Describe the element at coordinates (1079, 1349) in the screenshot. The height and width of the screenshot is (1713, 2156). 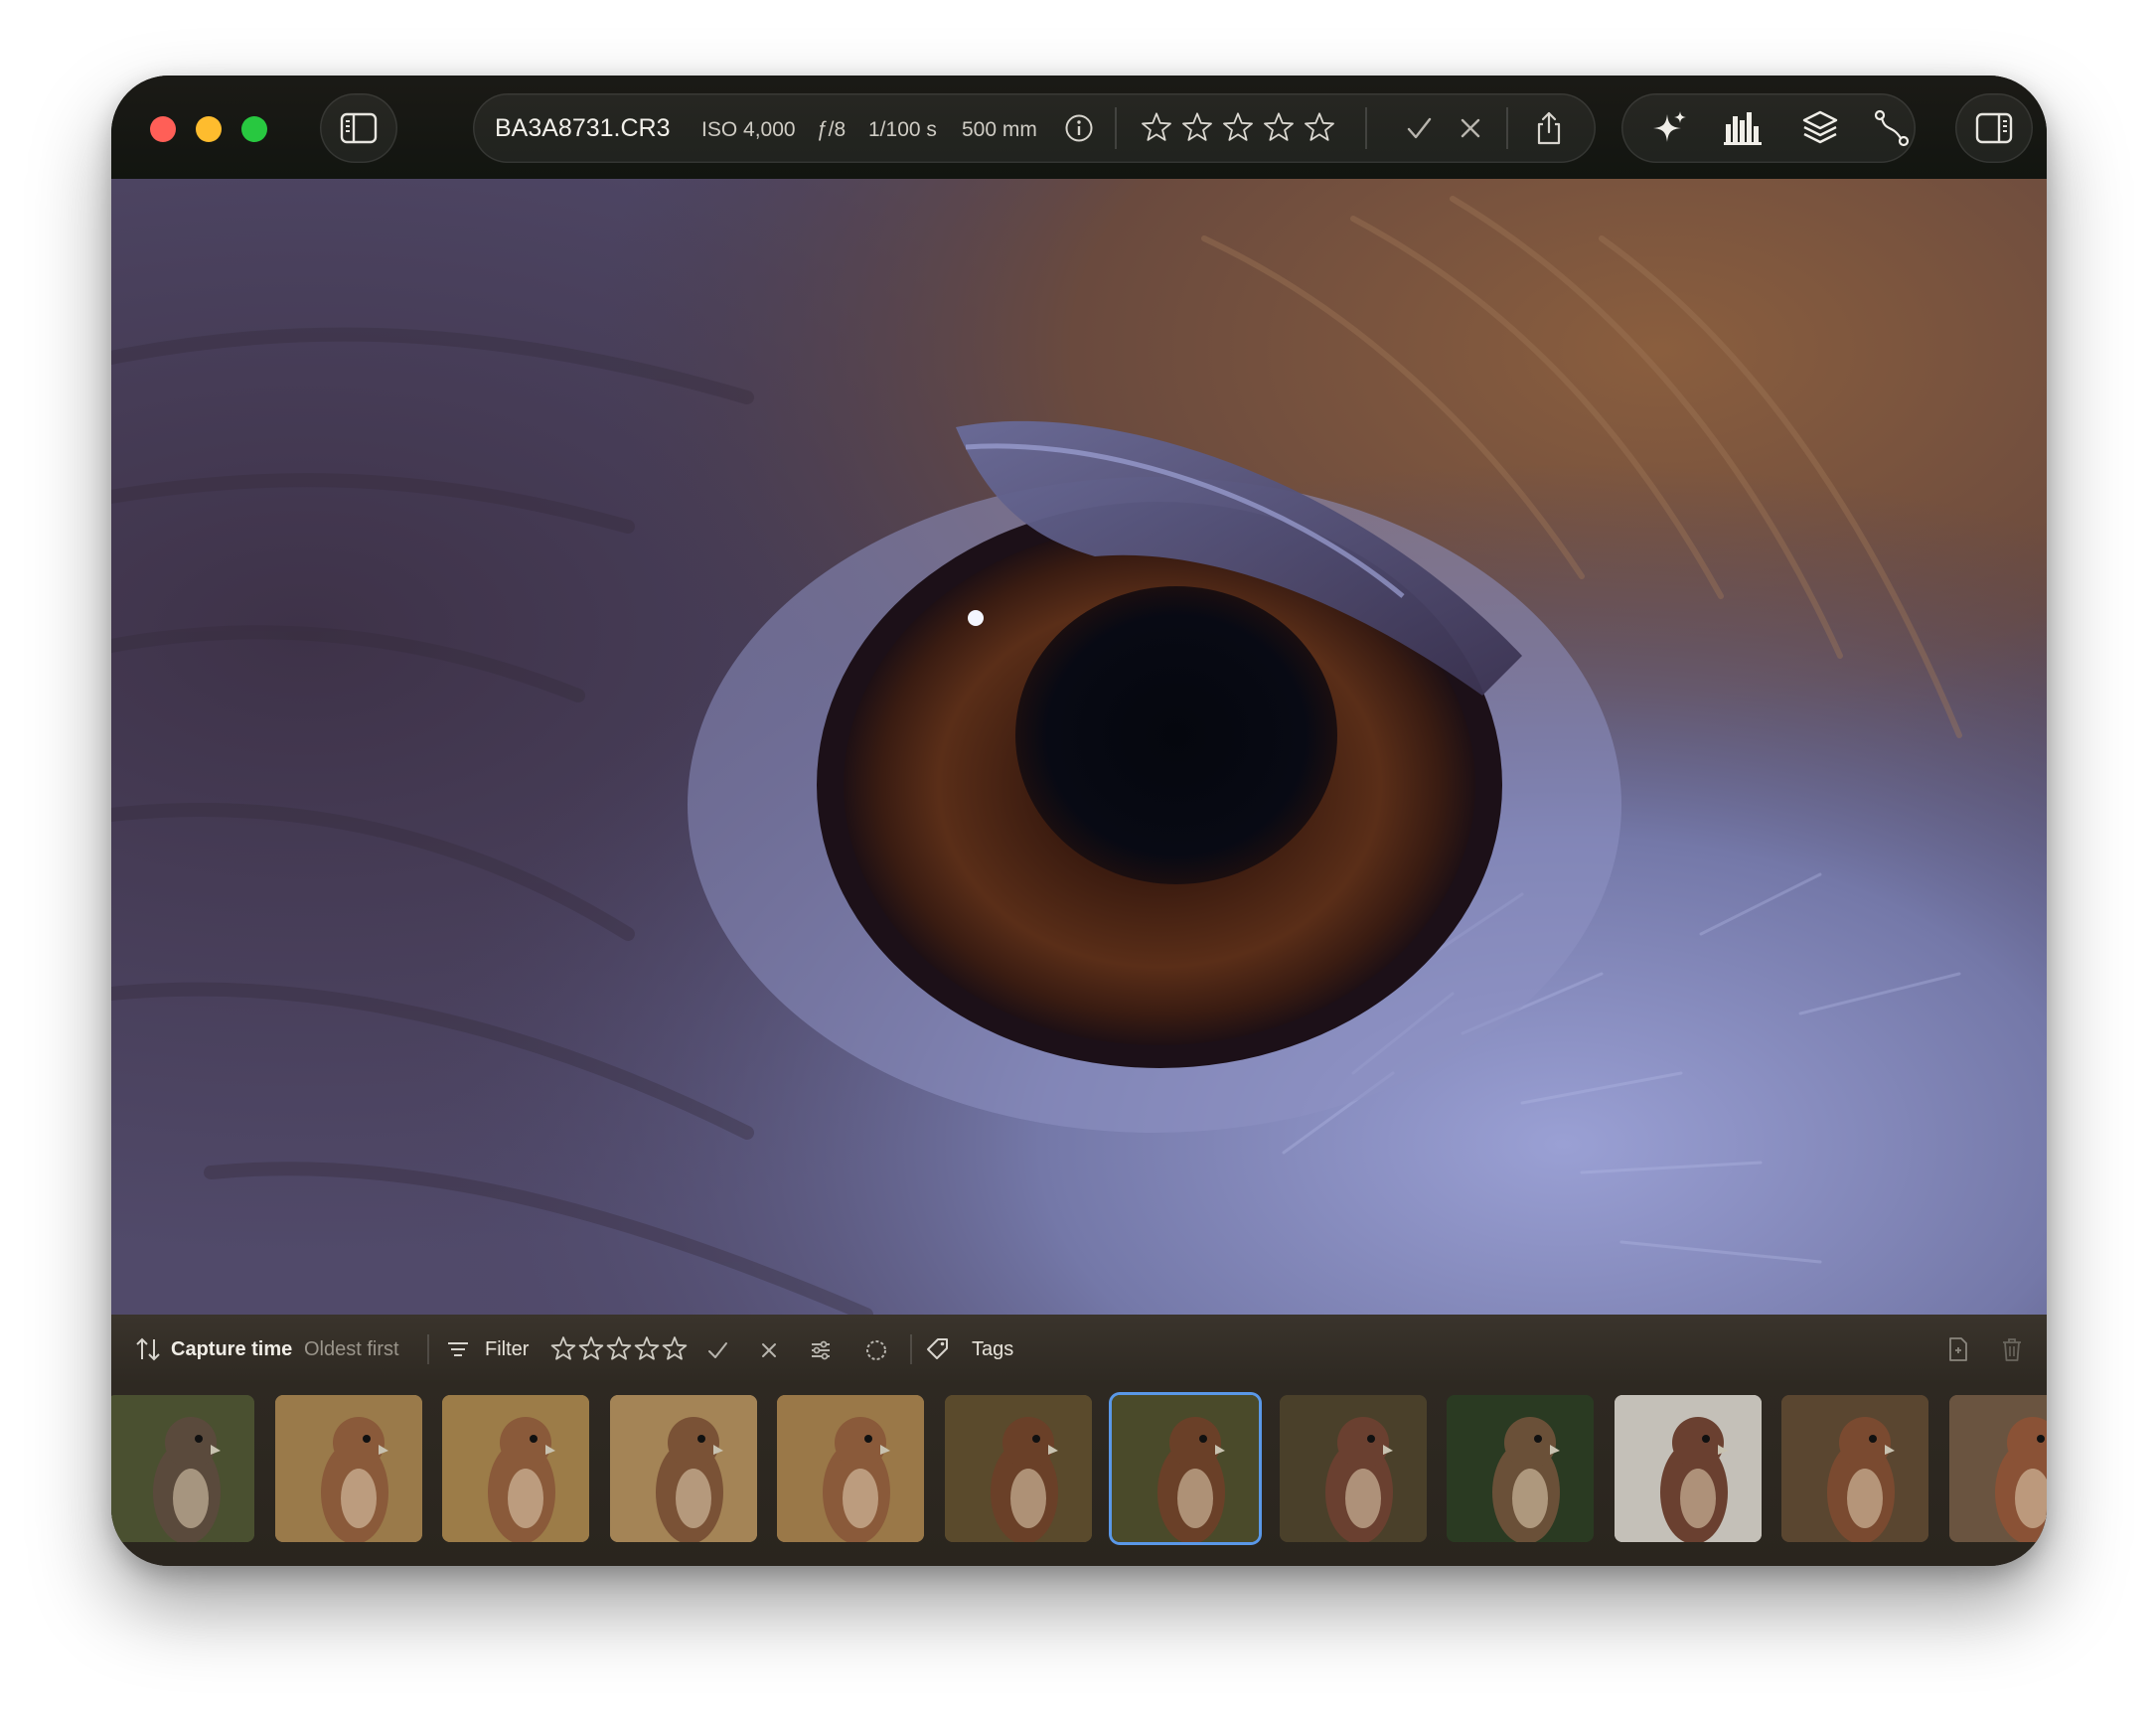
I see `filter-bar: Capture time Oldest first Filter Tags` at that location.